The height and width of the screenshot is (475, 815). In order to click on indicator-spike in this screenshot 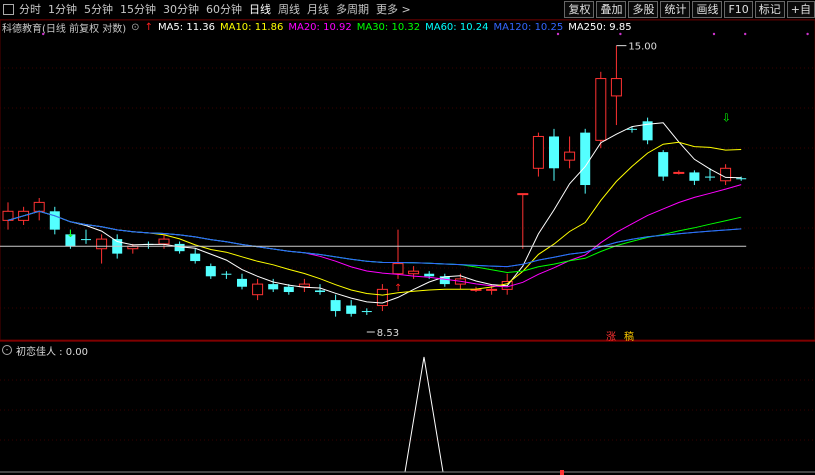, I will do `click(424, 414)`.